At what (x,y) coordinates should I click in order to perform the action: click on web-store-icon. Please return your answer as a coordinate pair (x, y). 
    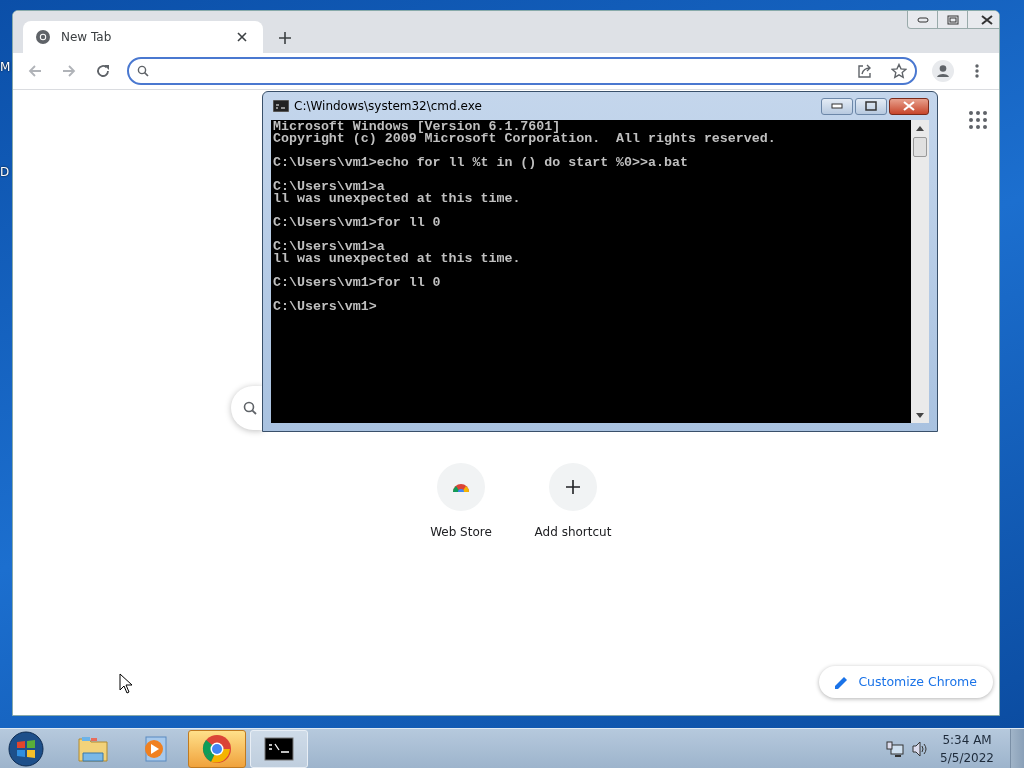
    Looking at the image, I should click on (461, 487).